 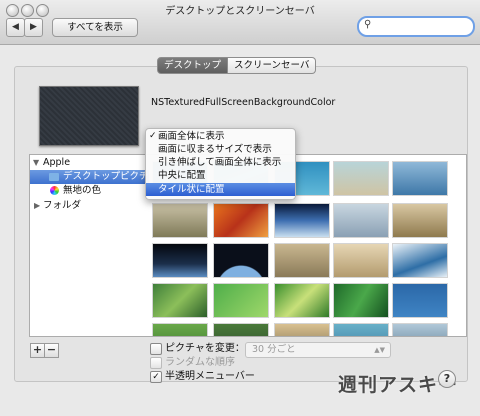 What do you see at coordinates (89, 163) in the screenshot?
I see `sidebar-group-apple: ▼ Apple` at bounding box center [89, 163].